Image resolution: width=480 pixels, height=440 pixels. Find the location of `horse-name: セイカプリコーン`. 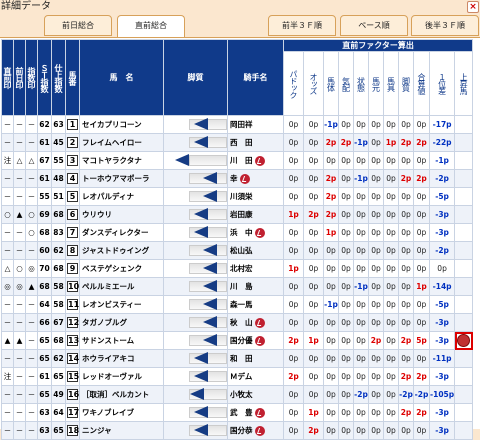

horse-name: セイカプリコーン is located at coordinates (121, 124).